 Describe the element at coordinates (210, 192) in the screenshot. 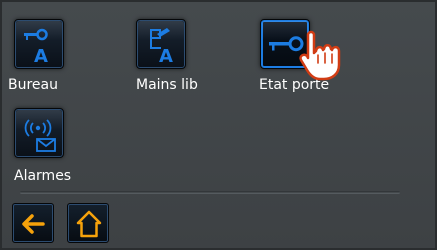

I see `separator-line` at that location.